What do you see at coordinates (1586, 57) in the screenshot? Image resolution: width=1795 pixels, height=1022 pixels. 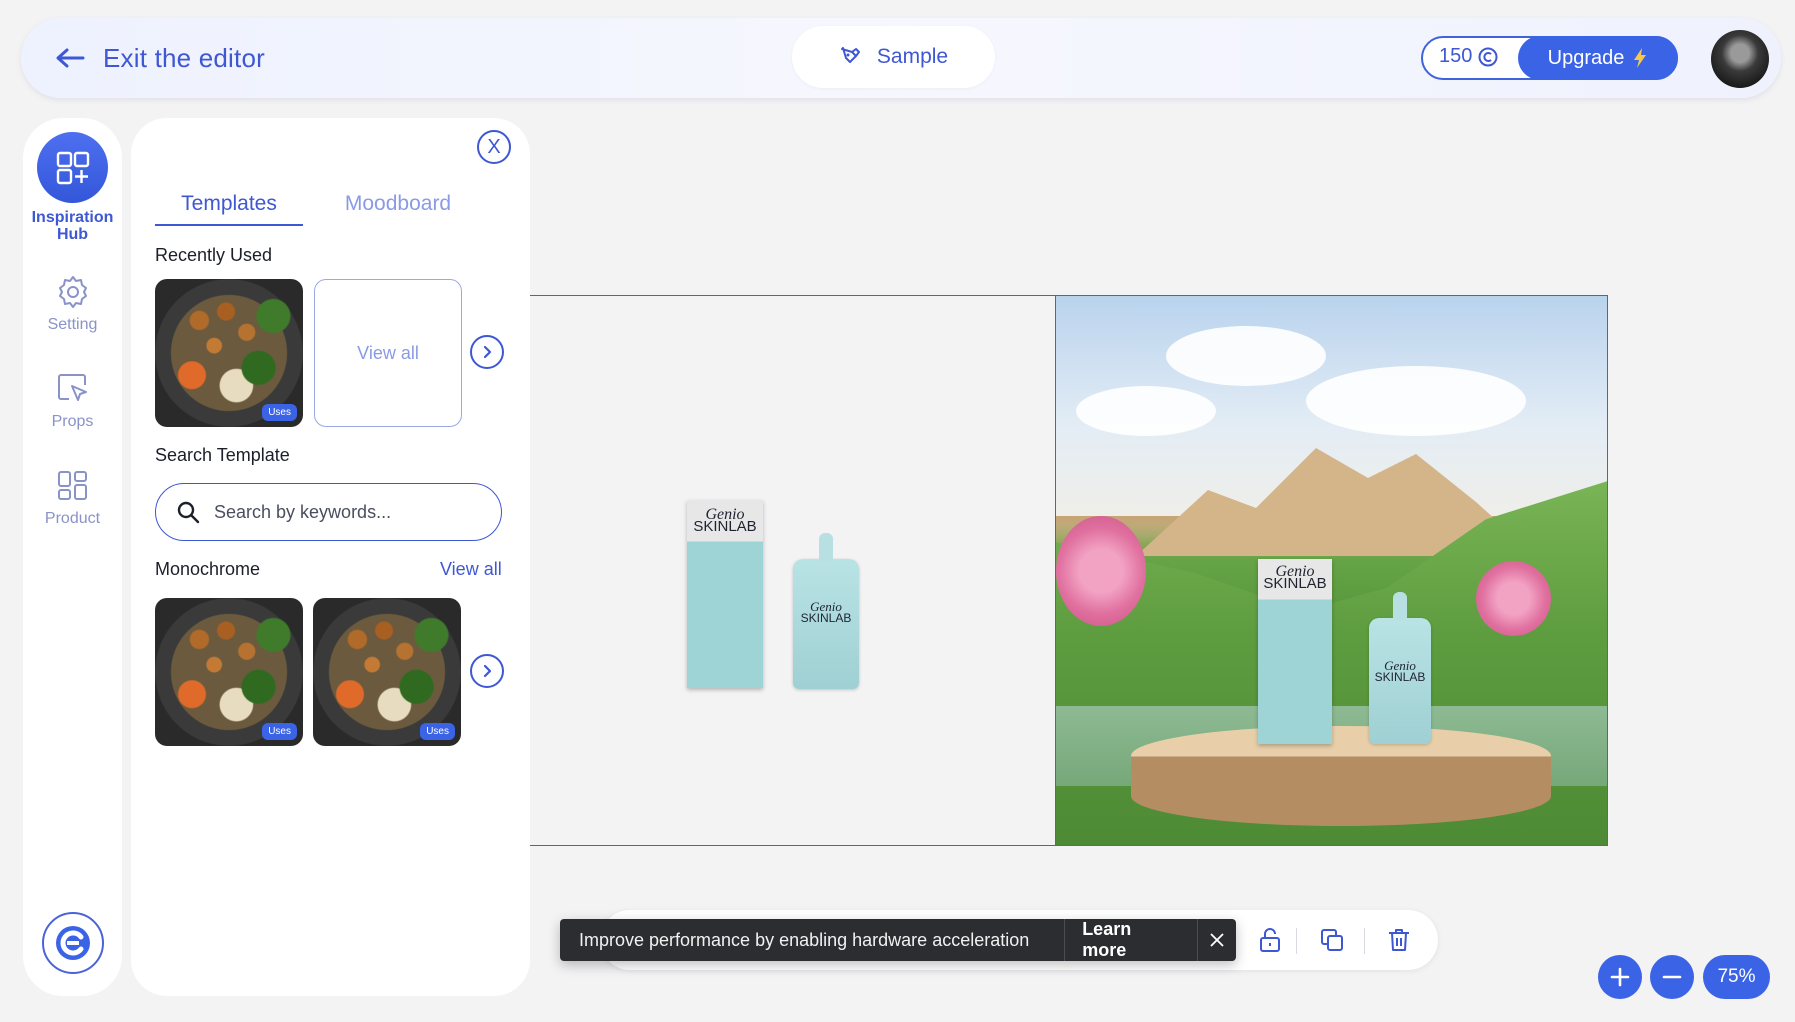 I see `upgrade-label: Upgrade` at bounding box center [1586, 57].